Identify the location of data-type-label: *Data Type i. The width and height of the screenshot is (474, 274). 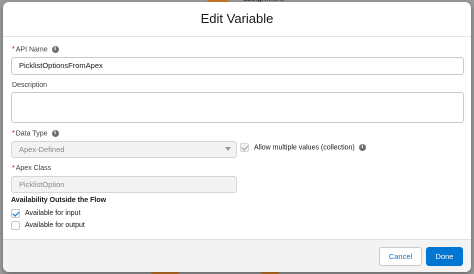
(35, 133).